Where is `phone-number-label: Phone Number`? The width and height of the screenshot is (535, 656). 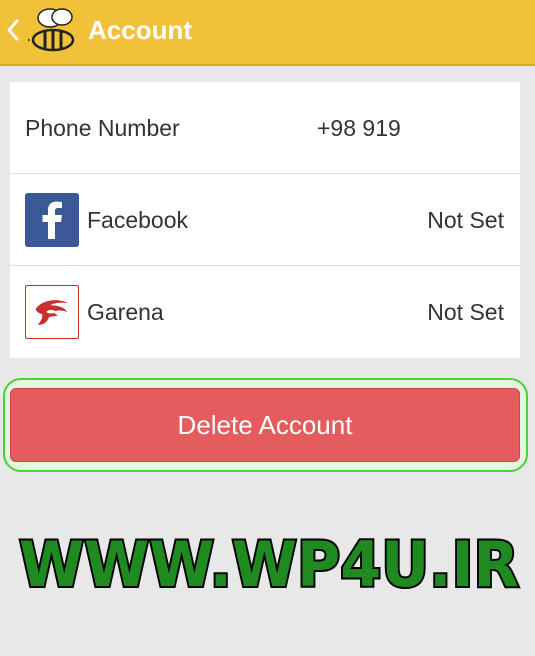 phone-number-label: Phone Number is located at coordinates (102, 128).